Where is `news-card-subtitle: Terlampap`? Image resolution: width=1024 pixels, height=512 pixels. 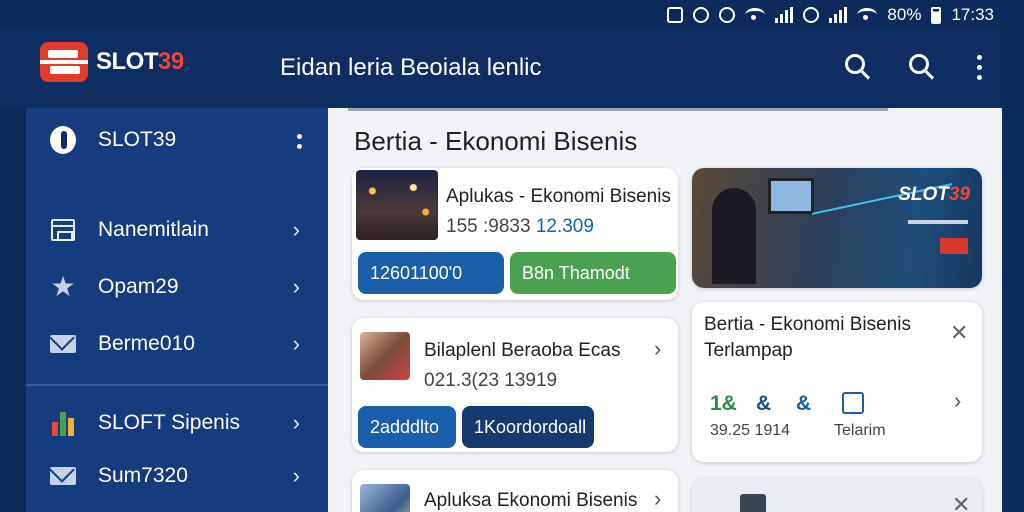
news-card-subtitle: Terlampap is located at coordinates (748, 350).